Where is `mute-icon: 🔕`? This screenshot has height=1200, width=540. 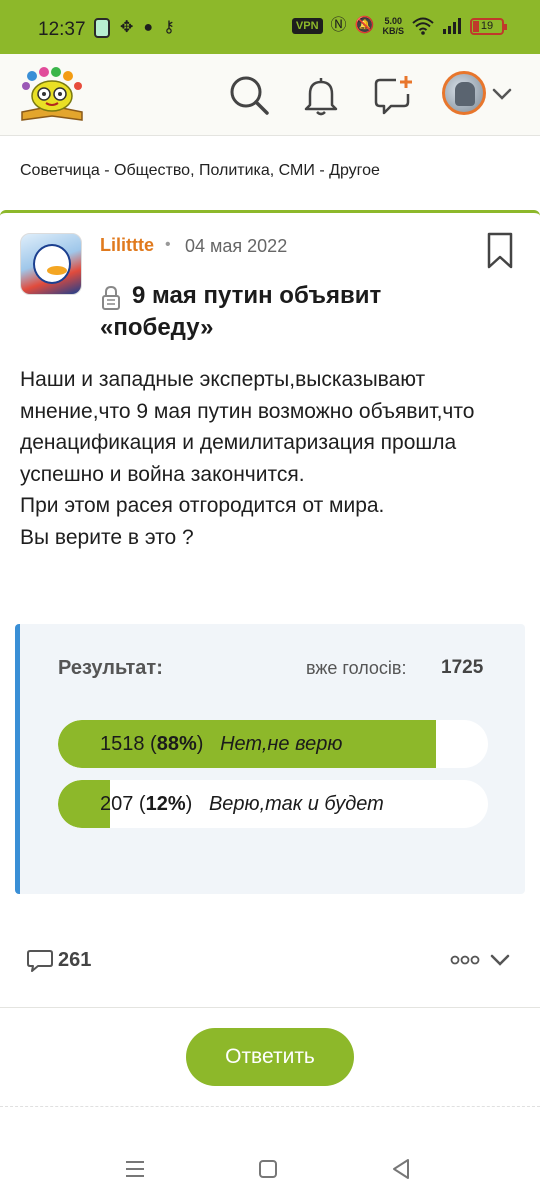
mute-icon: 🔕 is located at coordinates (364, 25).